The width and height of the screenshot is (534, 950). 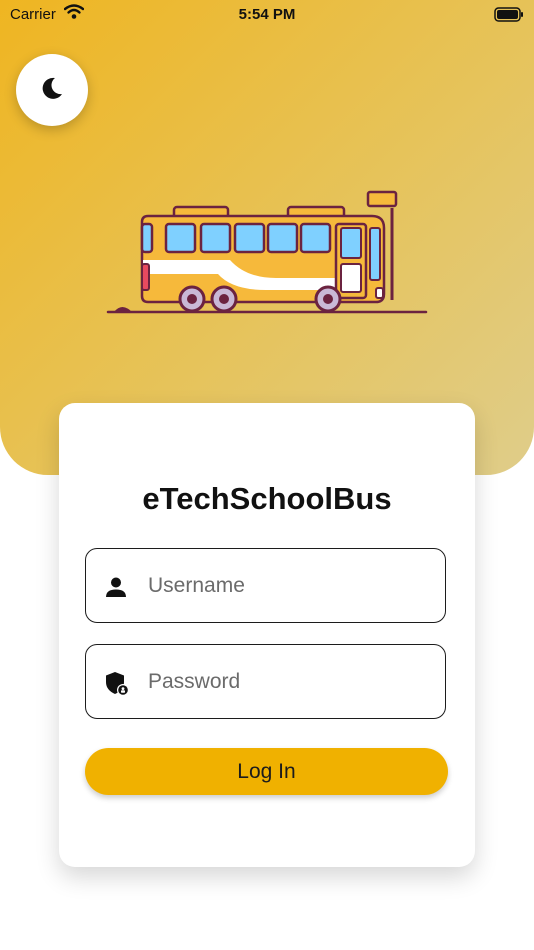 I want to click on username-field, so click(x=265, y=585).